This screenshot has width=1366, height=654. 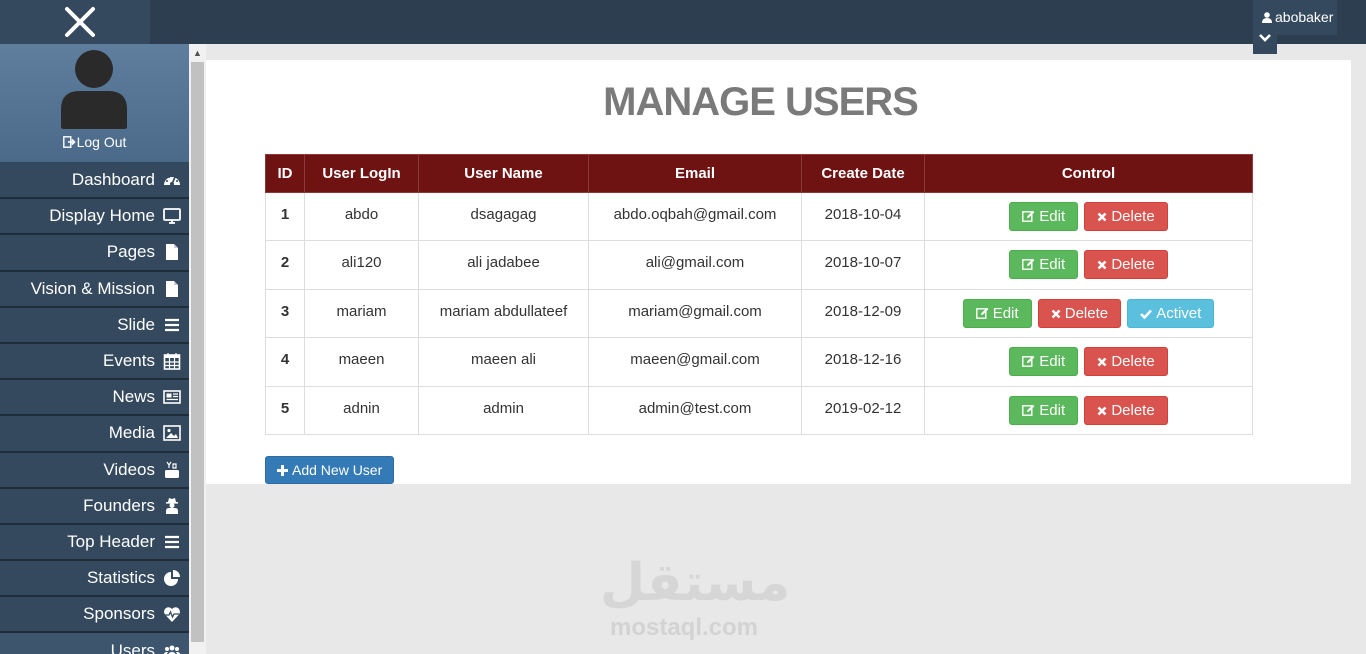 What do you see at coordinates (172, 361) in the screenshot?
I see `calendar-icon` at bounding box center [172, 361].